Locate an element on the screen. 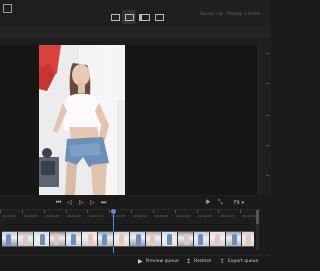 This screenshot has width=320, height=271. export-queue-button: ⇪ Export queue is located at coordinates (239, 261).